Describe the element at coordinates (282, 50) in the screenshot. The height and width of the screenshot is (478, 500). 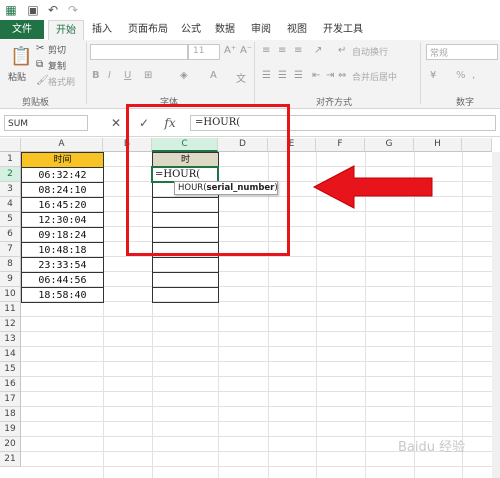
I see `align-middle-icon: ≡` at that location.